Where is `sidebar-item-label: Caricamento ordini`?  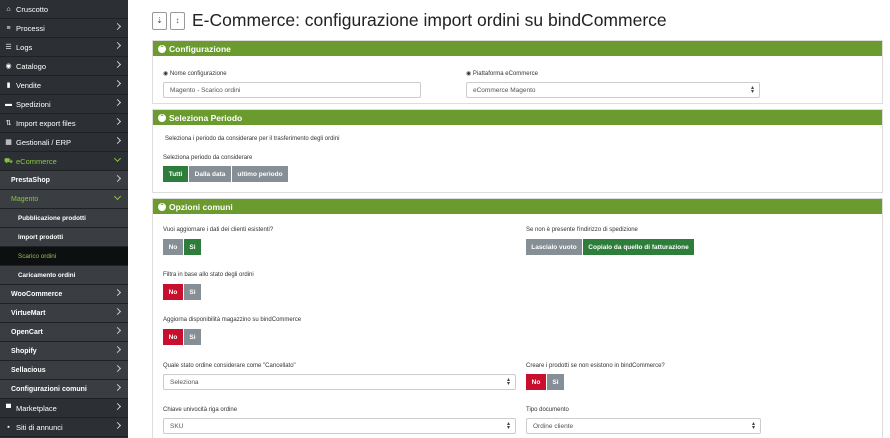
sidebar-item-label: Caricamento ordini is located at coordinates (47, 275).